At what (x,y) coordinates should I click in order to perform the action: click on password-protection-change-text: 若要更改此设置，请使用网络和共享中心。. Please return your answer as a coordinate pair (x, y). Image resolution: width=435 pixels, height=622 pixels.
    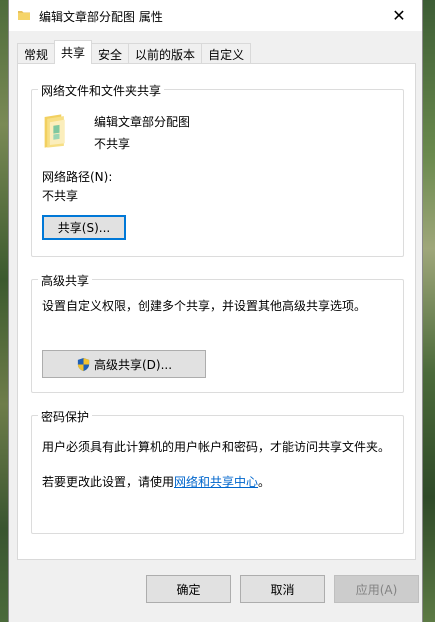
    Looking at the image, I should click on (156, 481).